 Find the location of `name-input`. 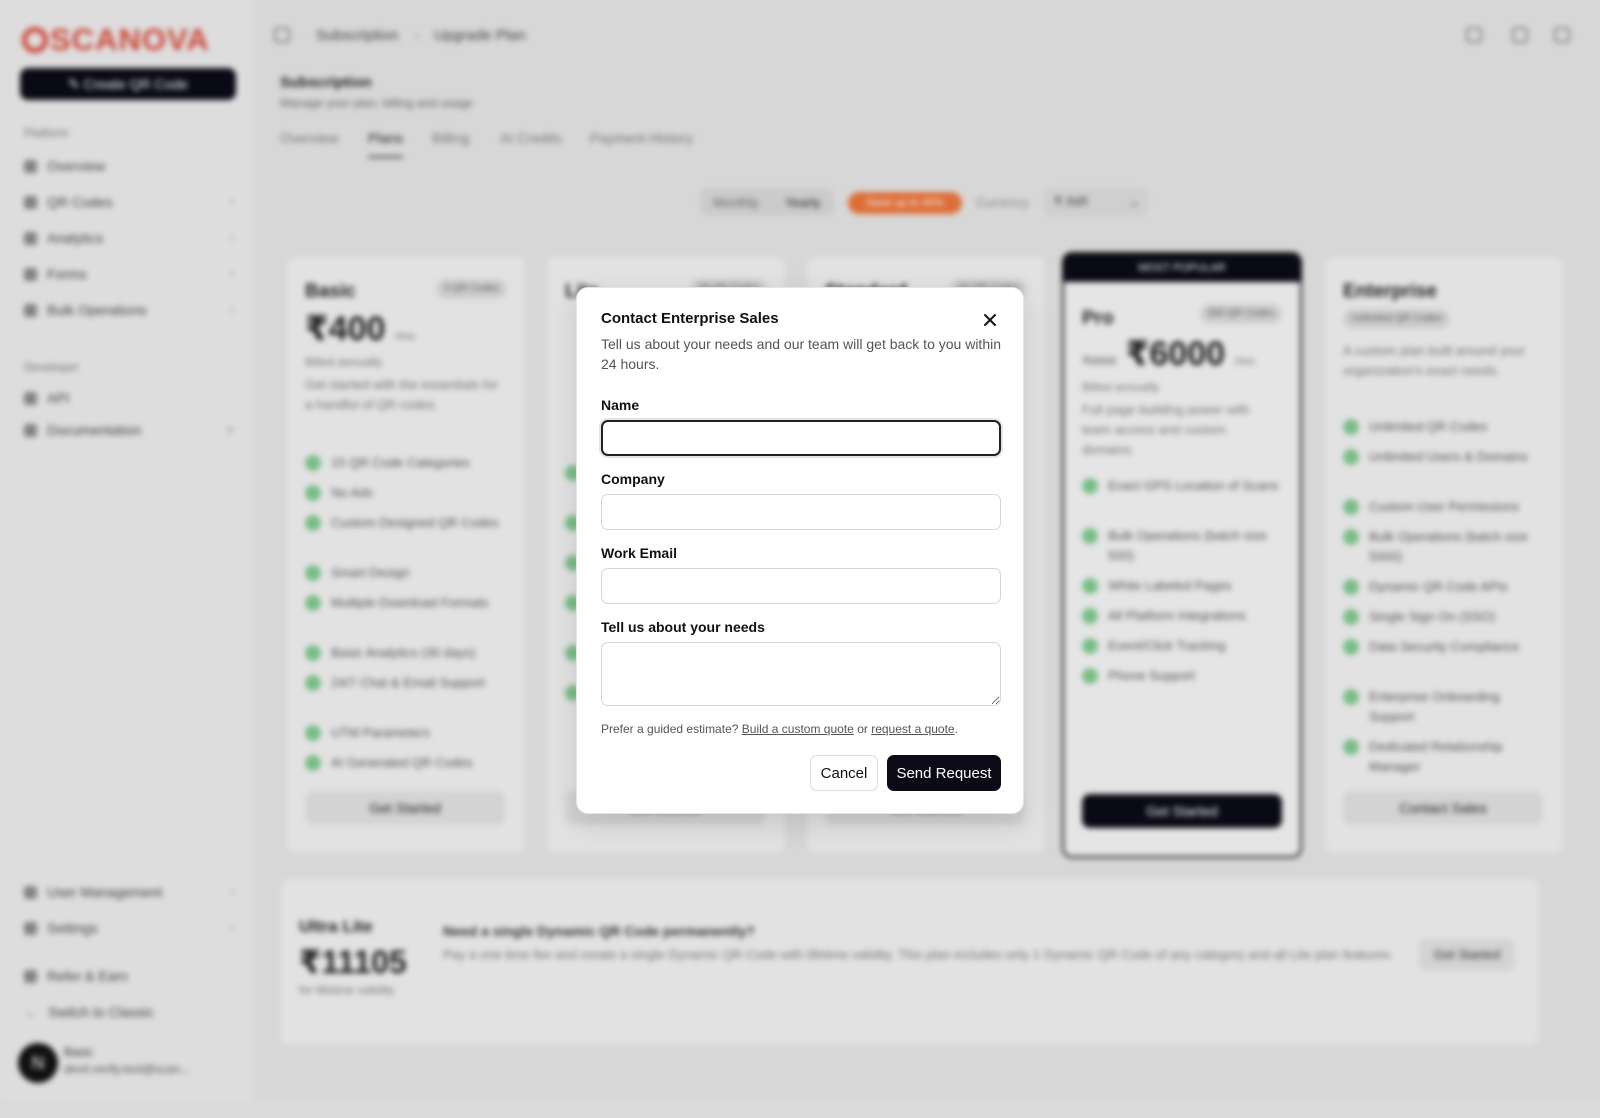

name-input is located at coordinates (801, 438).